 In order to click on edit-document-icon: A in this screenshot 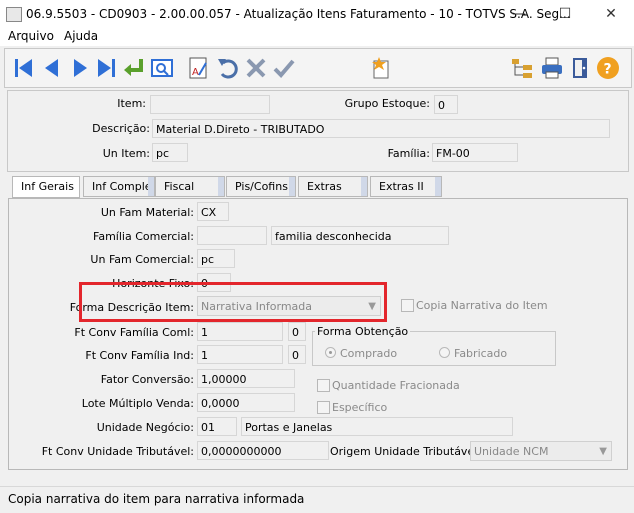, I will do `click(198, 68)`.